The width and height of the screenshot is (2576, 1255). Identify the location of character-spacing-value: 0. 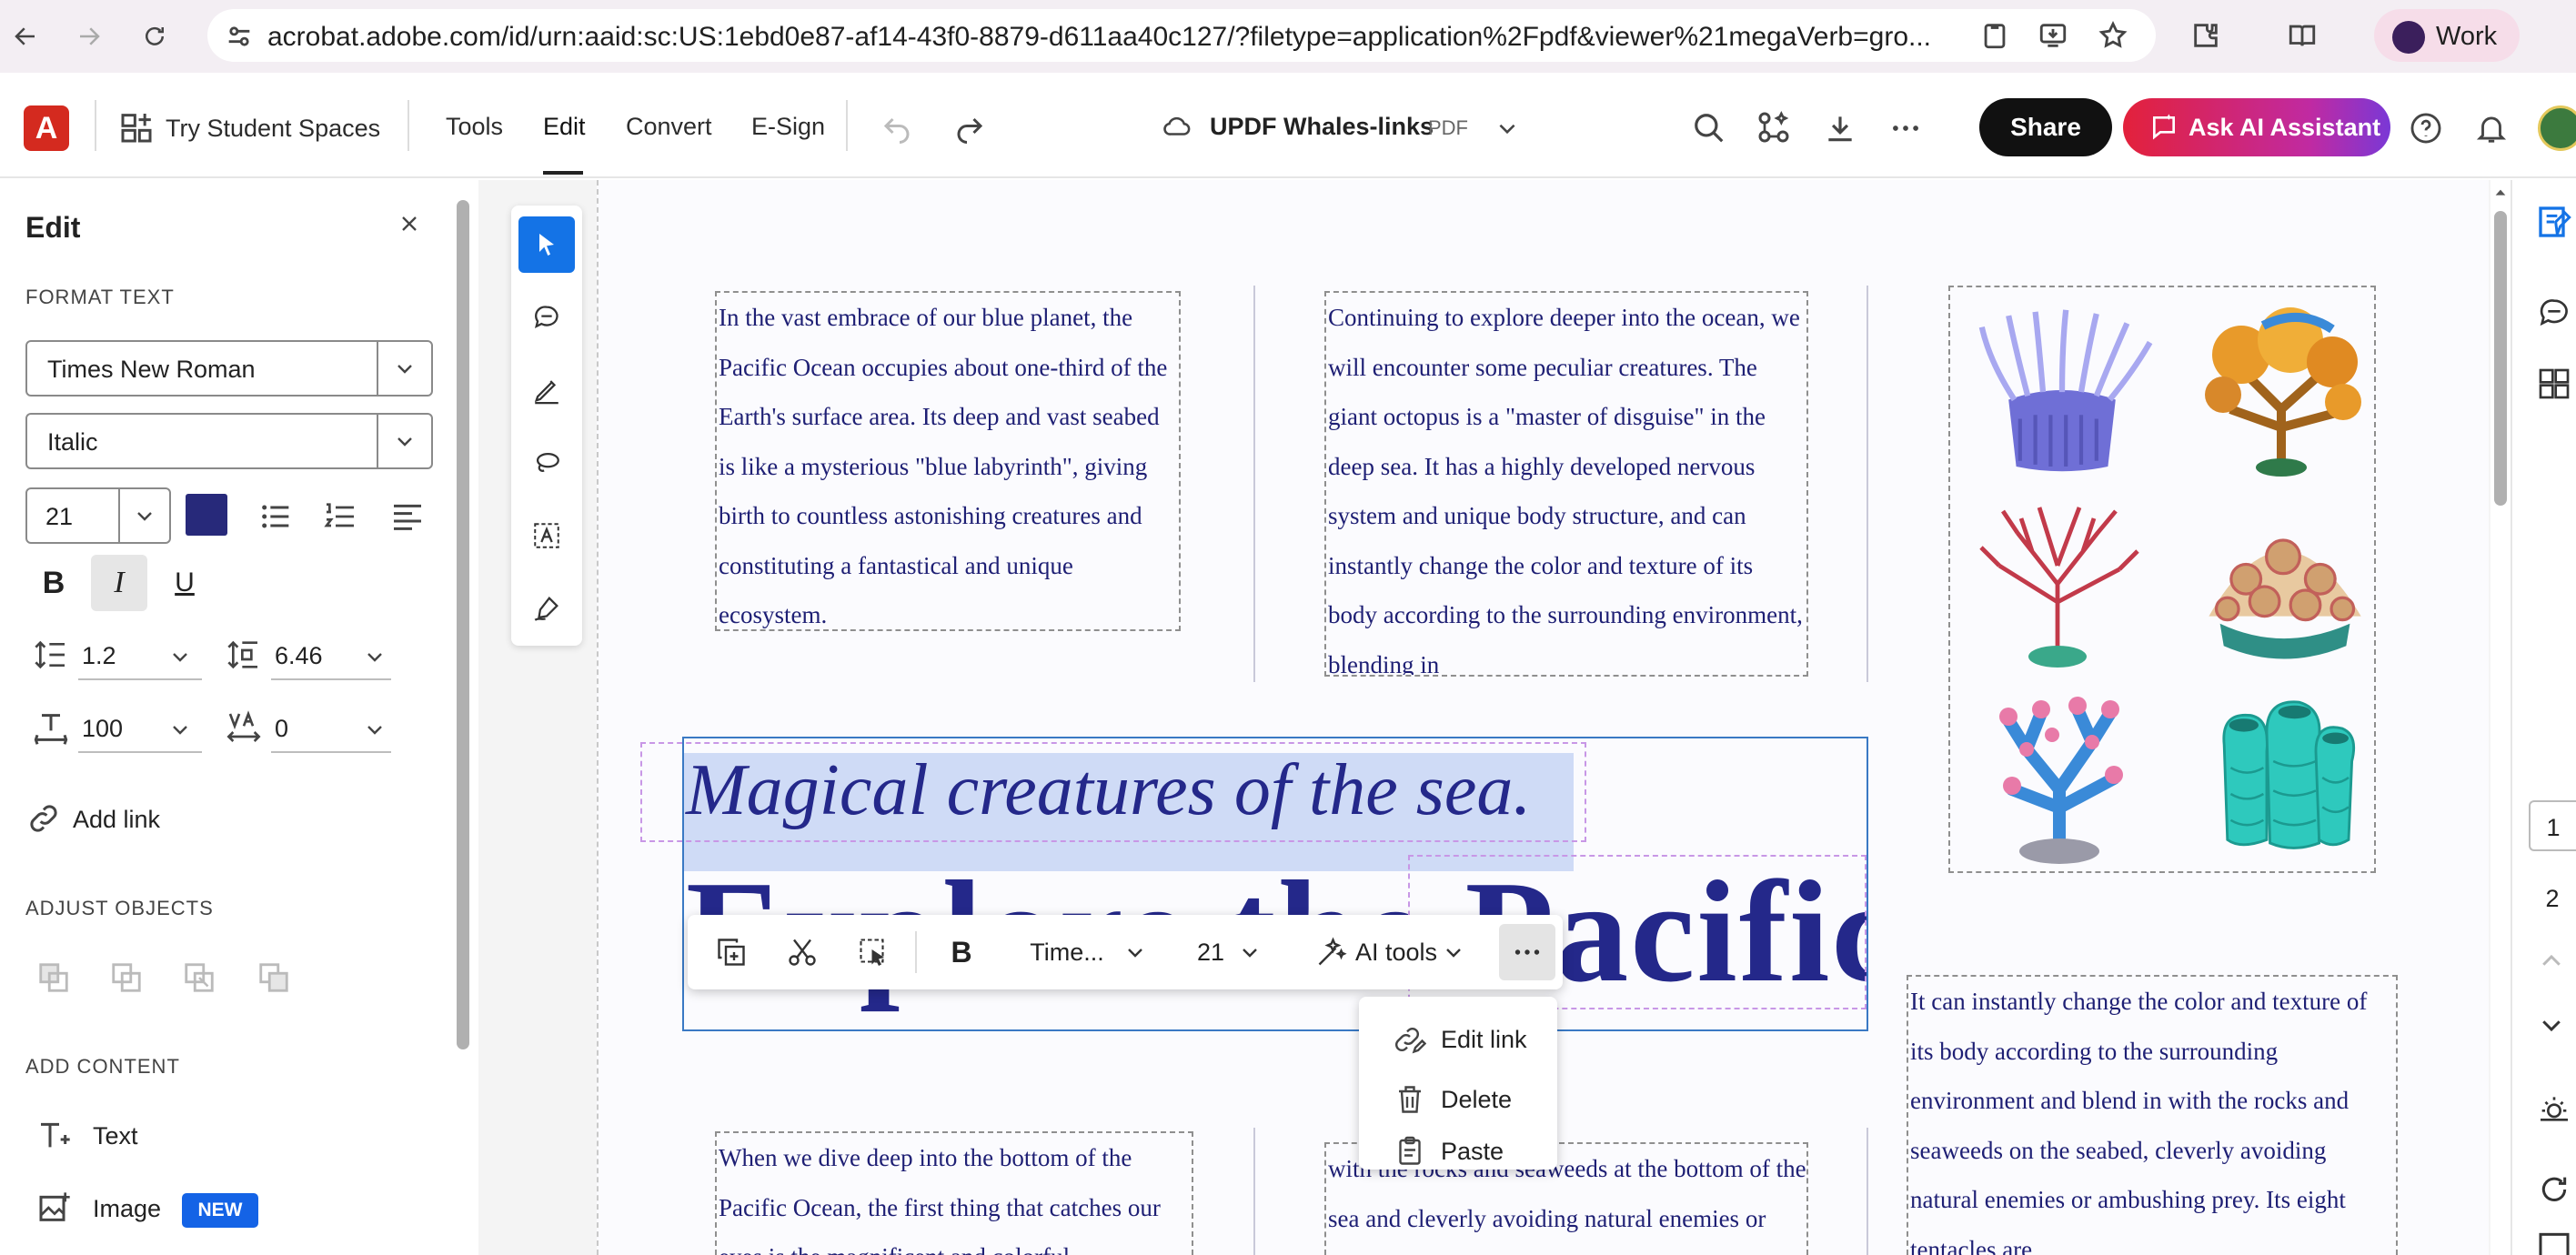
(281, 729).